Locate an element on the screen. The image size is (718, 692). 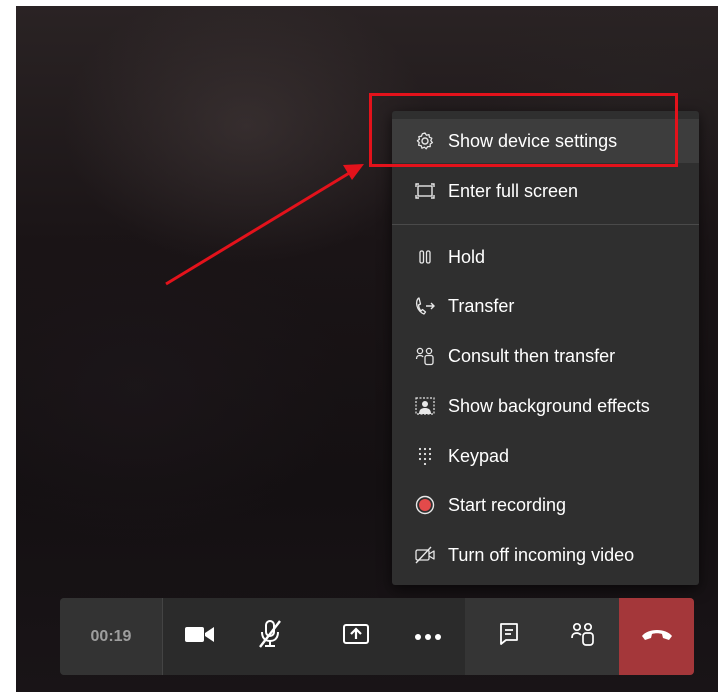
more-options-button is located at coordinates (428, 636).